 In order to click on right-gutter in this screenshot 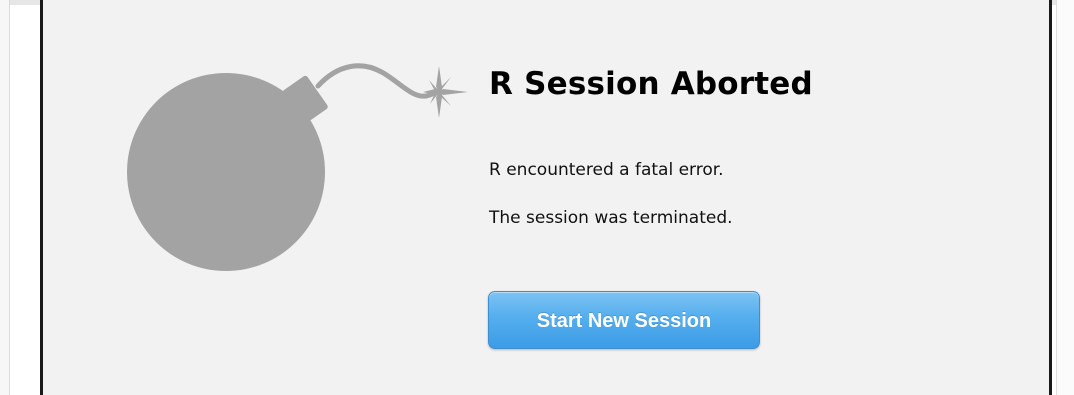, I will do `click(1065, 197)`.